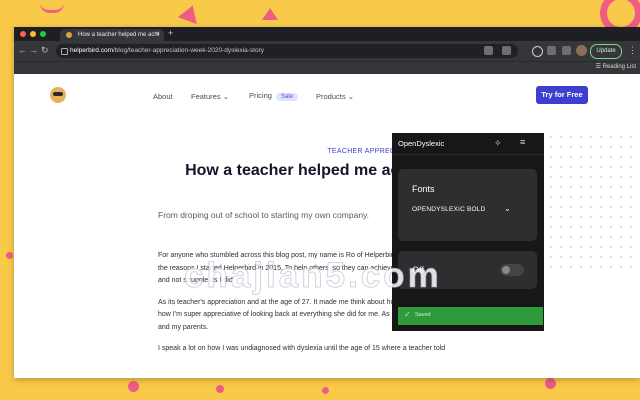 The width and height of the screenshot is (640, 400). I want to click on reading-list-button: ☰ Reading List, so click(616, 66).